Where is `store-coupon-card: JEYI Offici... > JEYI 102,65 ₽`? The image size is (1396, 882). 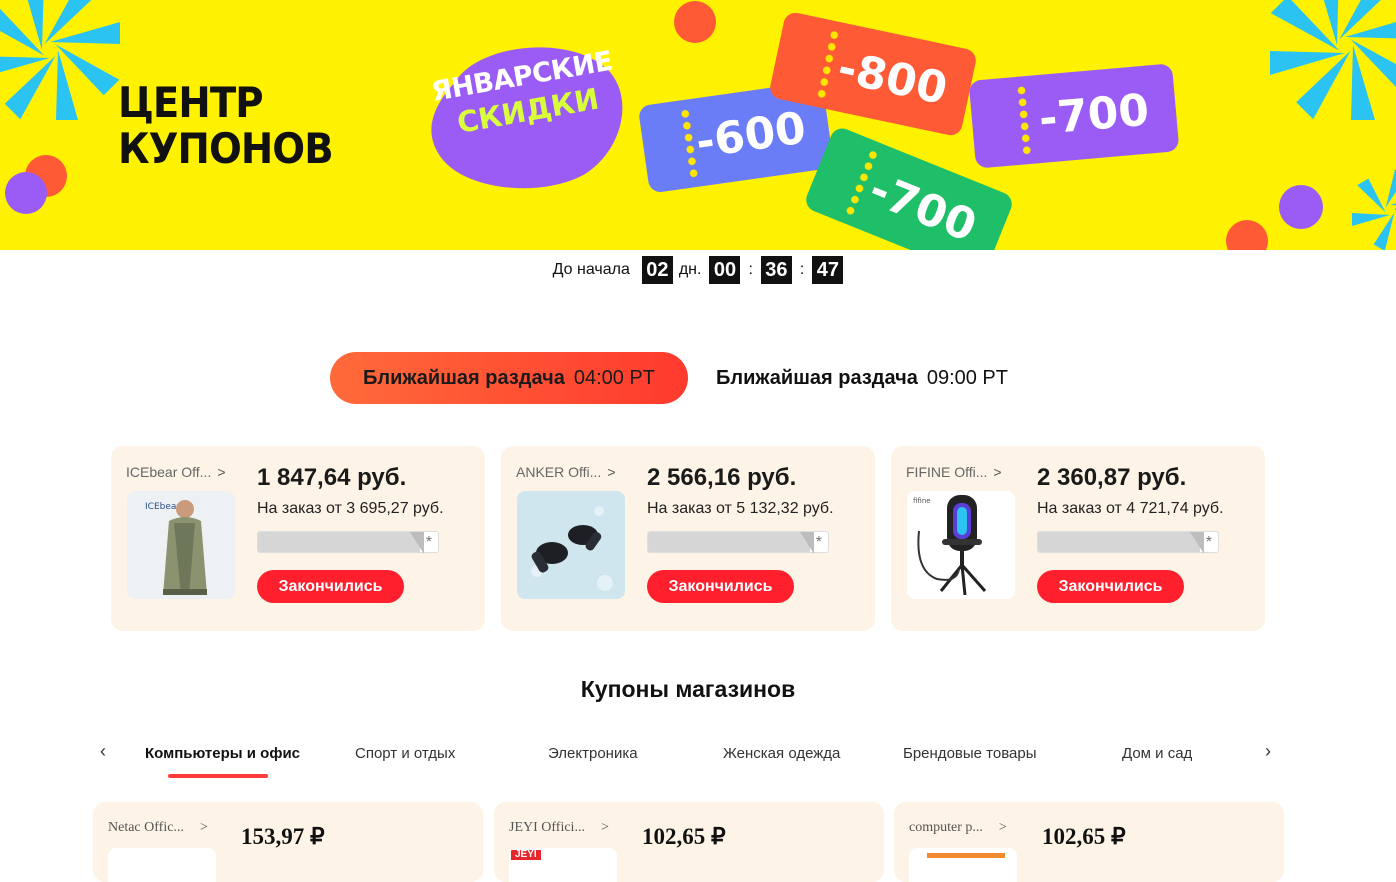 store-coupon-card: JEYI Offici... > JEYI 102,65 ₽ is located at coordinates (689, 842).